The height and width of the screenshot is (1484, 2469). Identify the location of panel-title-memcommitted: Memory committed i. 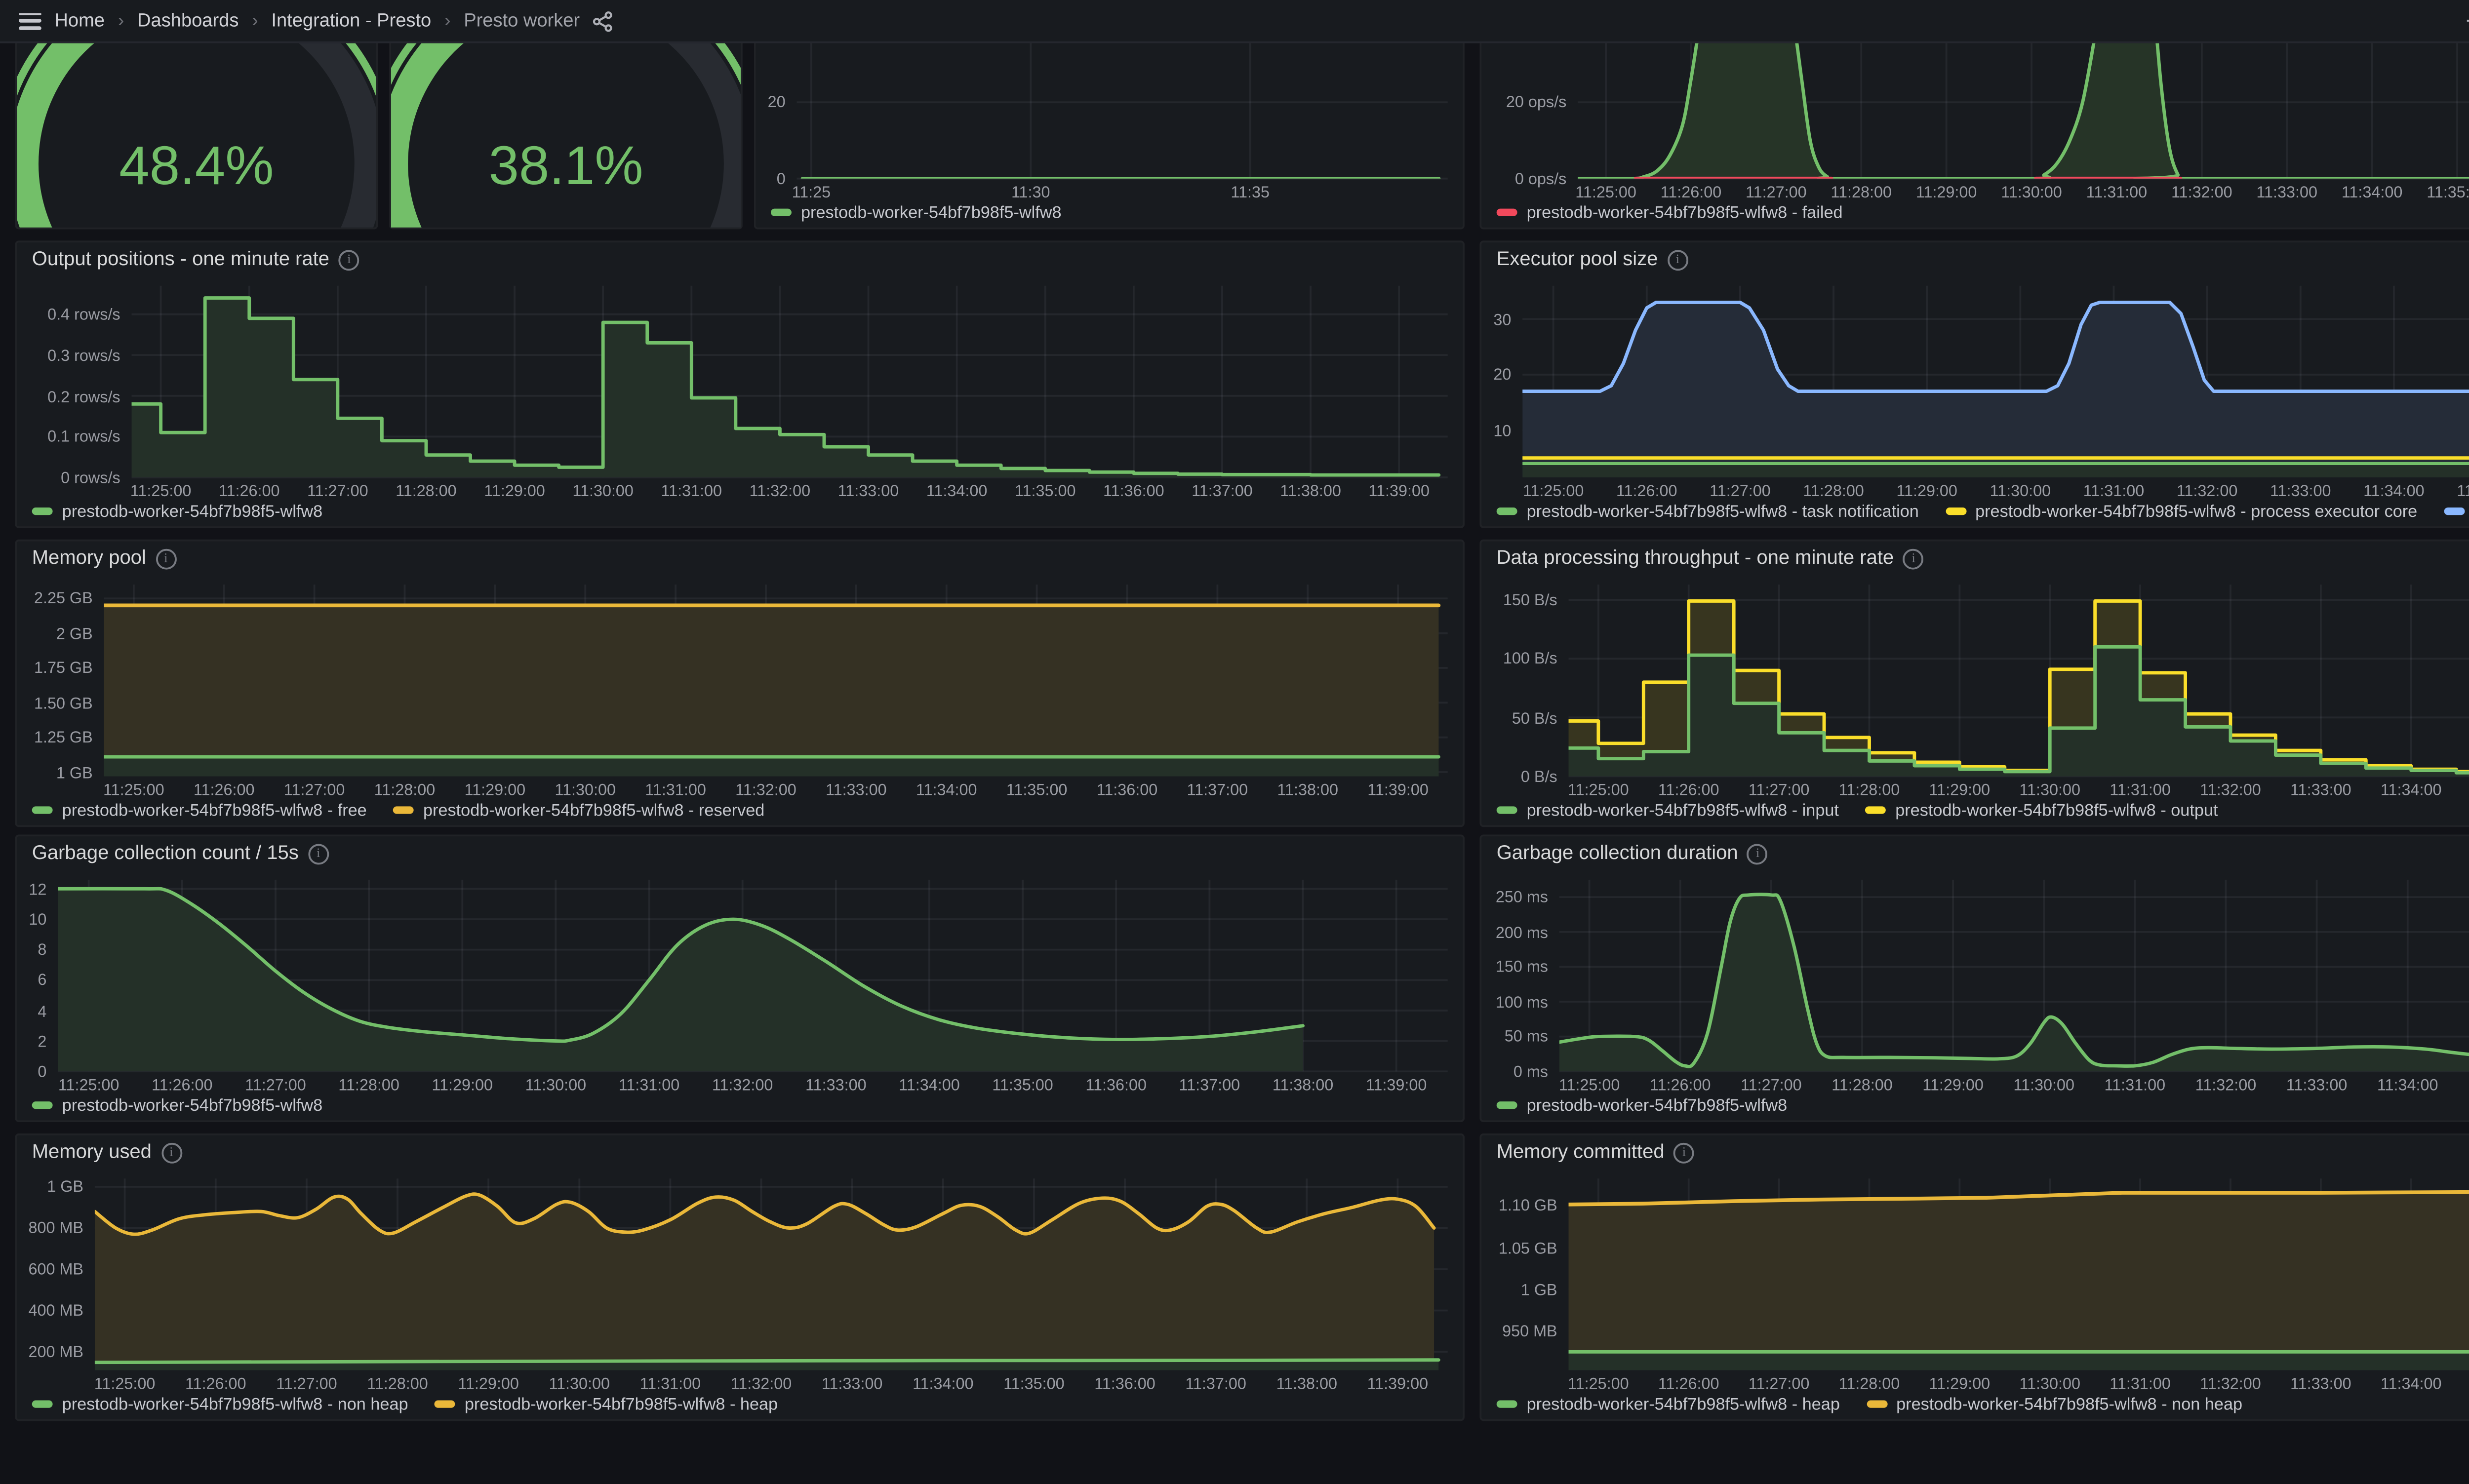
(1975, 1153).